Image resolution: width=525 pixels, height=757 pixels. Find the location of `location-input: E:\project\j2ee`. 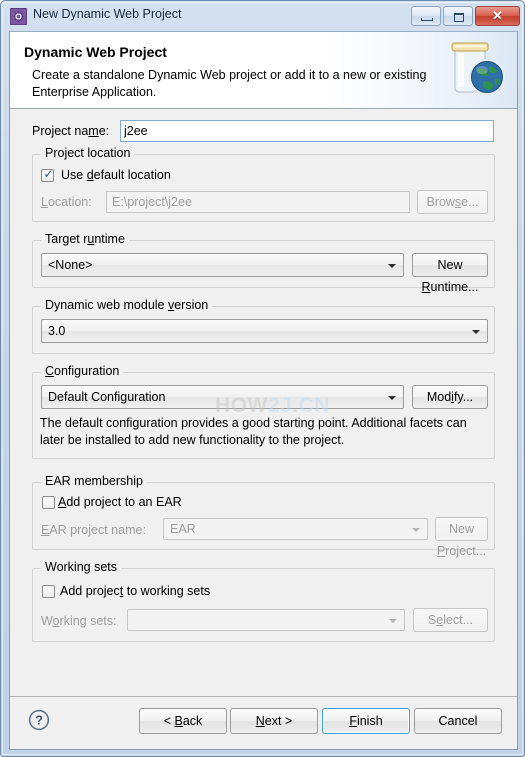

location-input: E:\project\j2ee is located at coordinates (258, 202).